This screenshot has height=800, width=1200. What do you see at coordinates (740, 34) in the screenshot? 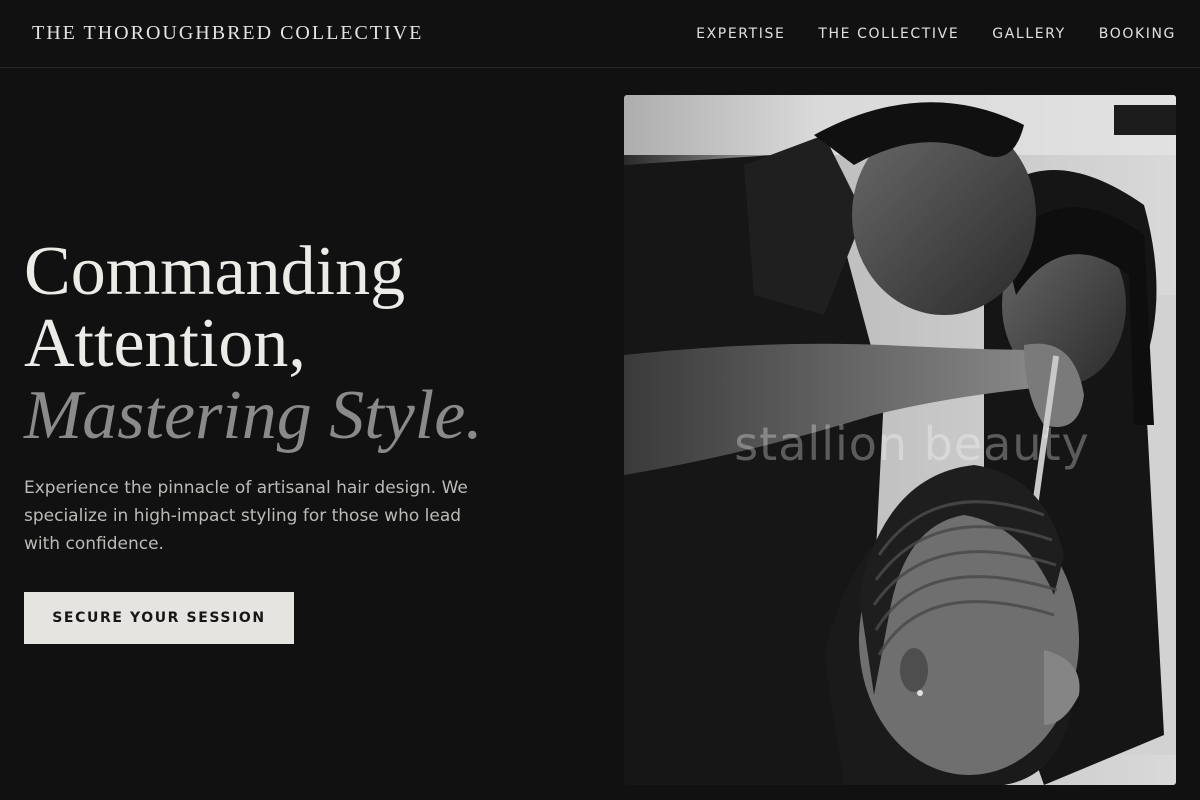
I see `nav-link-expertise: EXPERTISE` at bounding box center [740, 34].